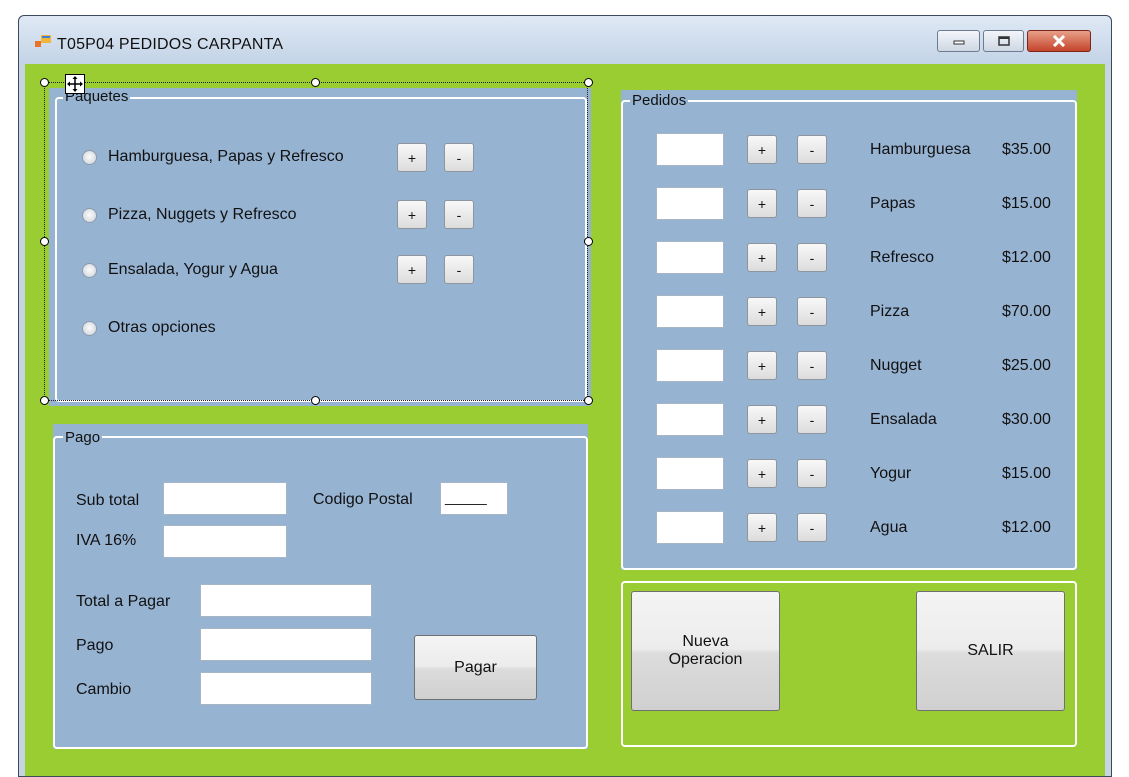 This screenshot has height=777, width=1129. I want to click on plus-button-agua: +, so click(762, 527).